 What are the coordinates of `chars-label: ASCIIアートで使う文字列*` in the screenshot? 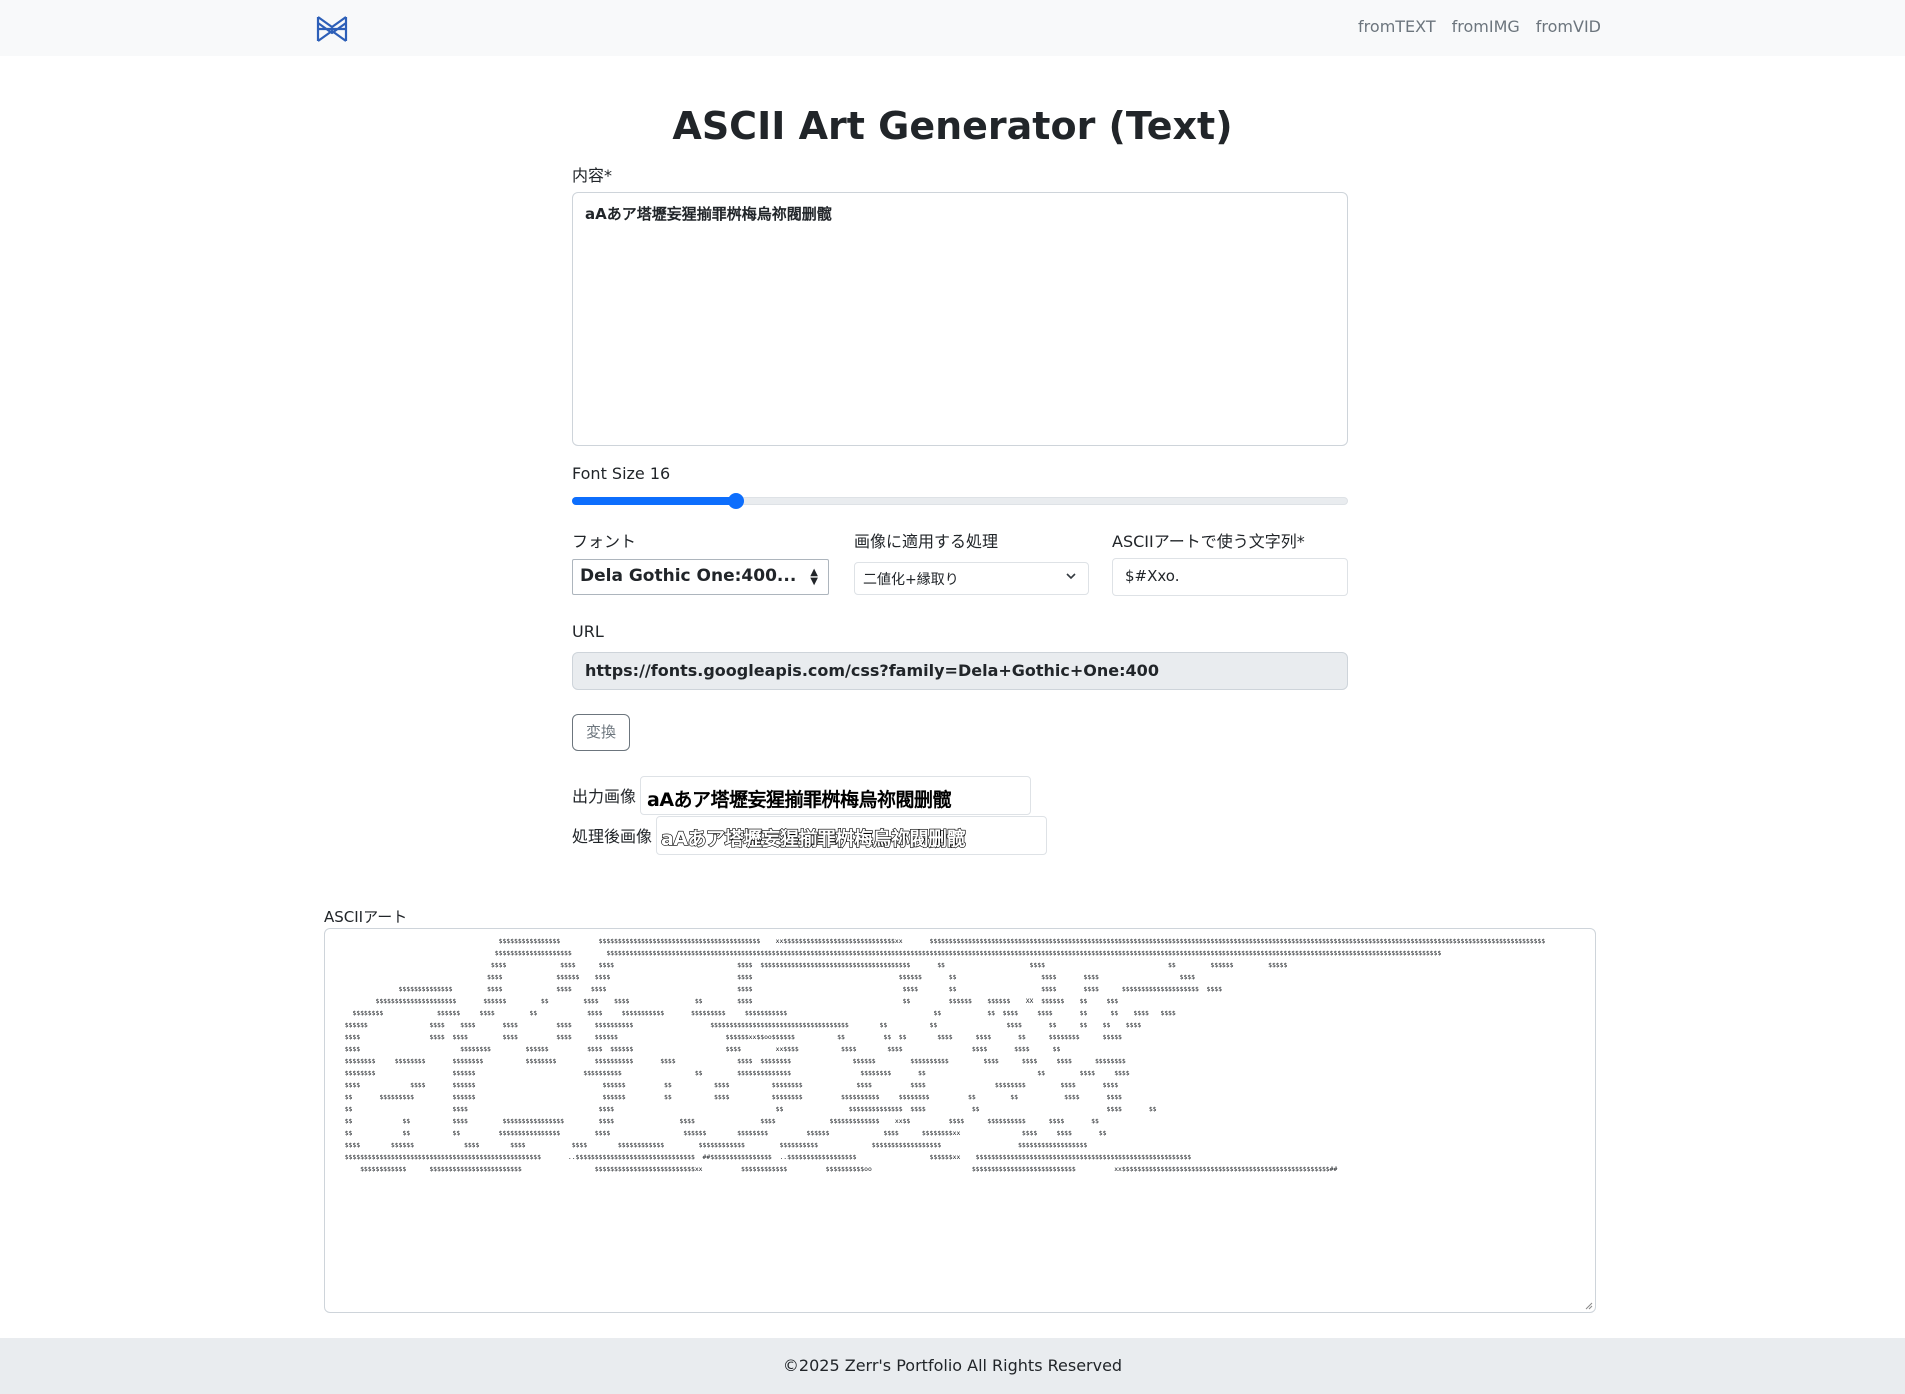 It's located at (1208, 541).